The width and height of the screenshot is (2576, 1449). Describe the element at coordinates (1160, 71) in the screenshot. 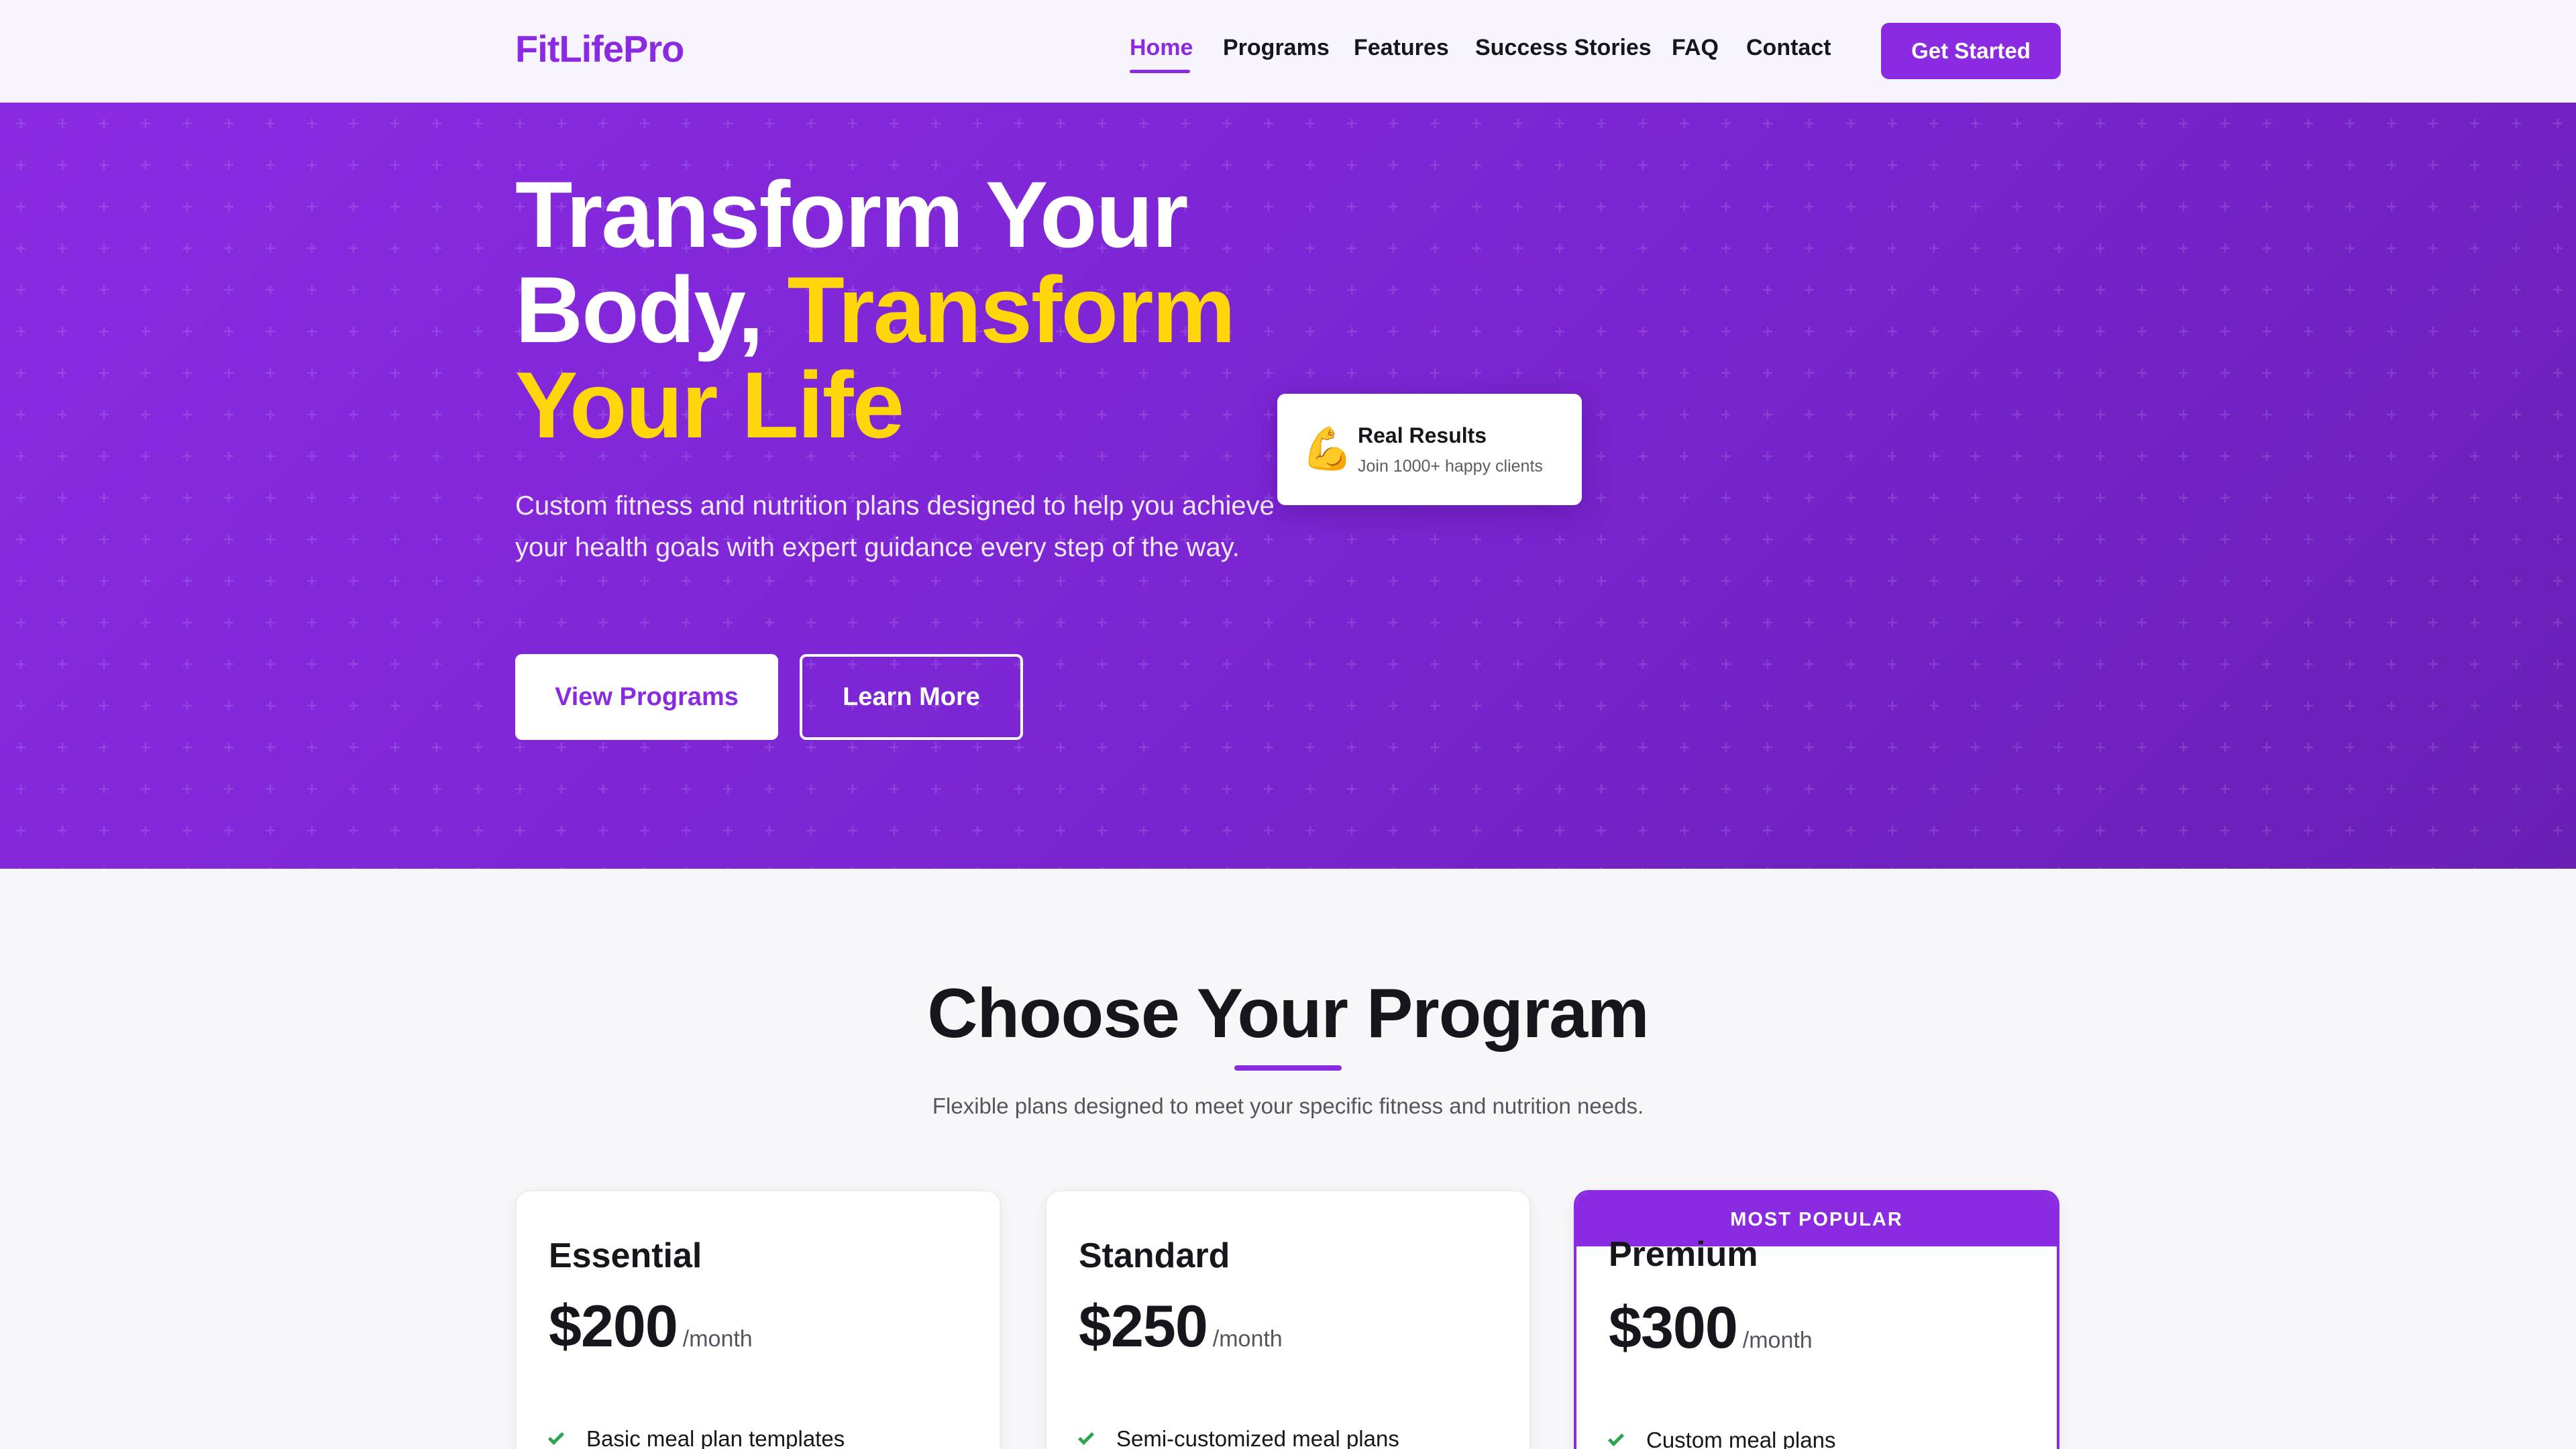

I see `nav-active-indicator` at that location.